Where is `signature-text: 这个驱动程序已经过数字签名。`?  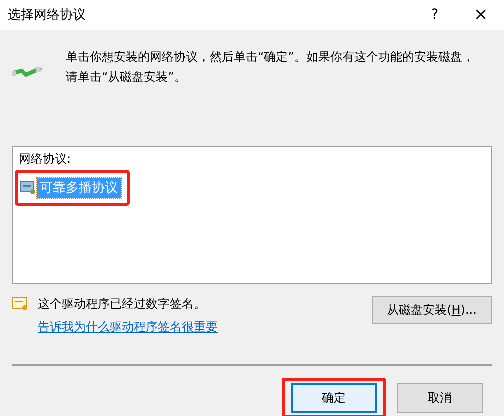
signature-text: 这个驱动程序已经过数字签名。 is located at coordinates (122, 304).